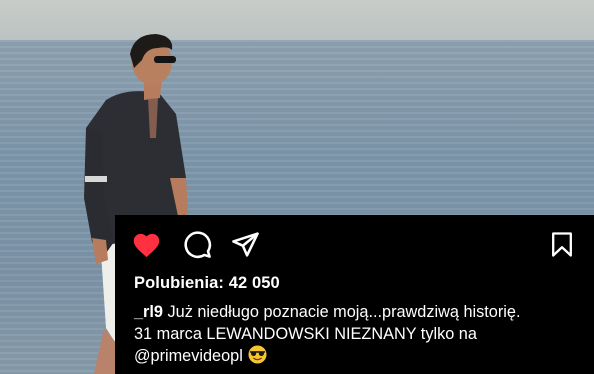 The width and height of the screenshot is (594, 374). I want to click on sunglasses-emoji-icon, so click(257, 354).